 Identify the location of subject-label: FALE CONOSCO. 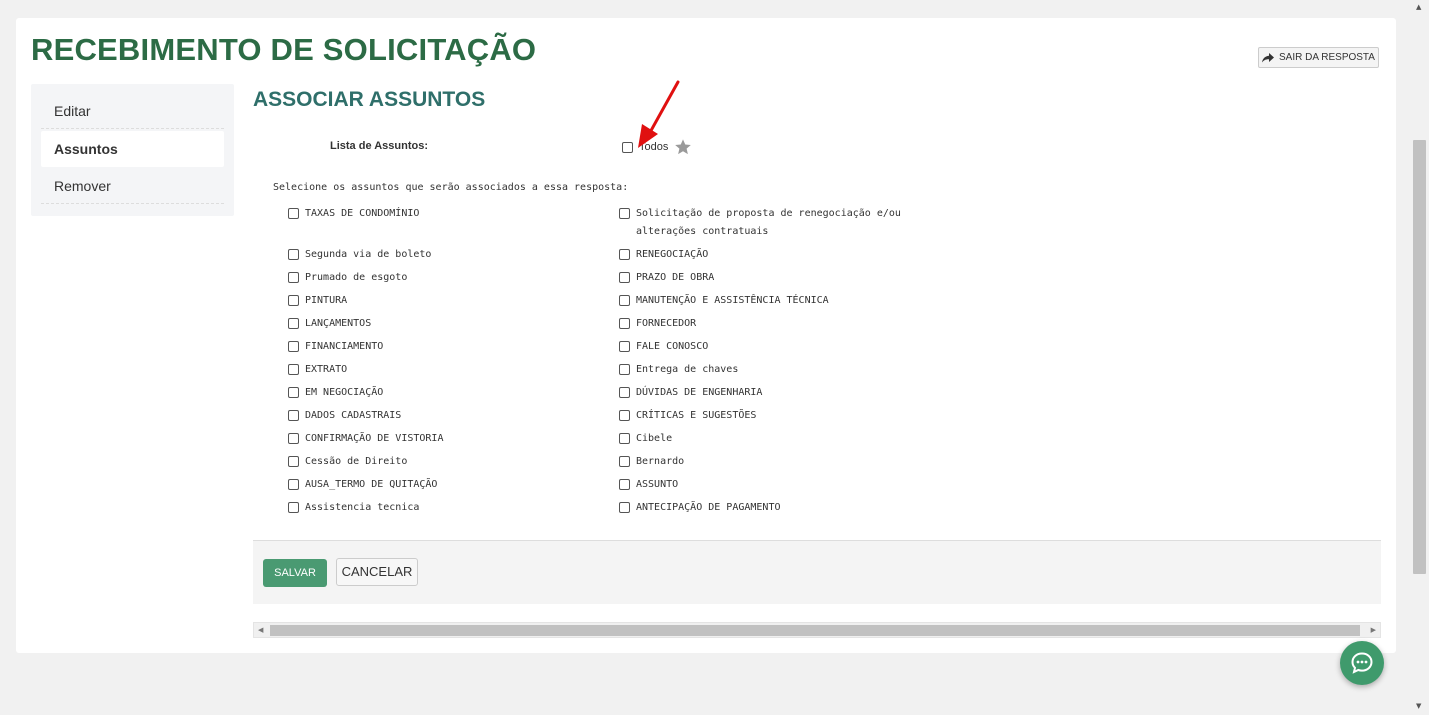
(672, 346).